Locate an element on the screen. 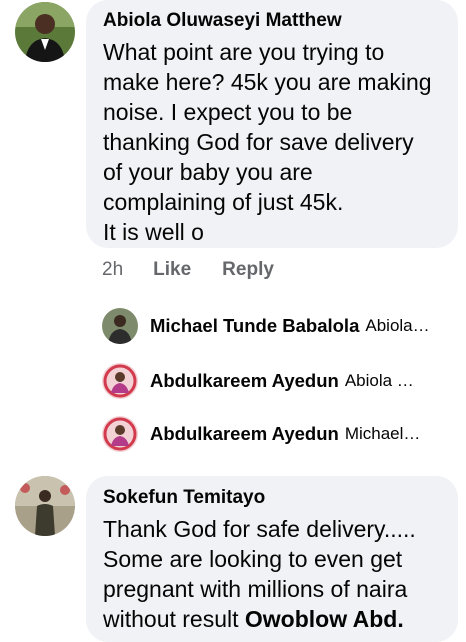  like-button: Like is located at coordinates (172, 270).